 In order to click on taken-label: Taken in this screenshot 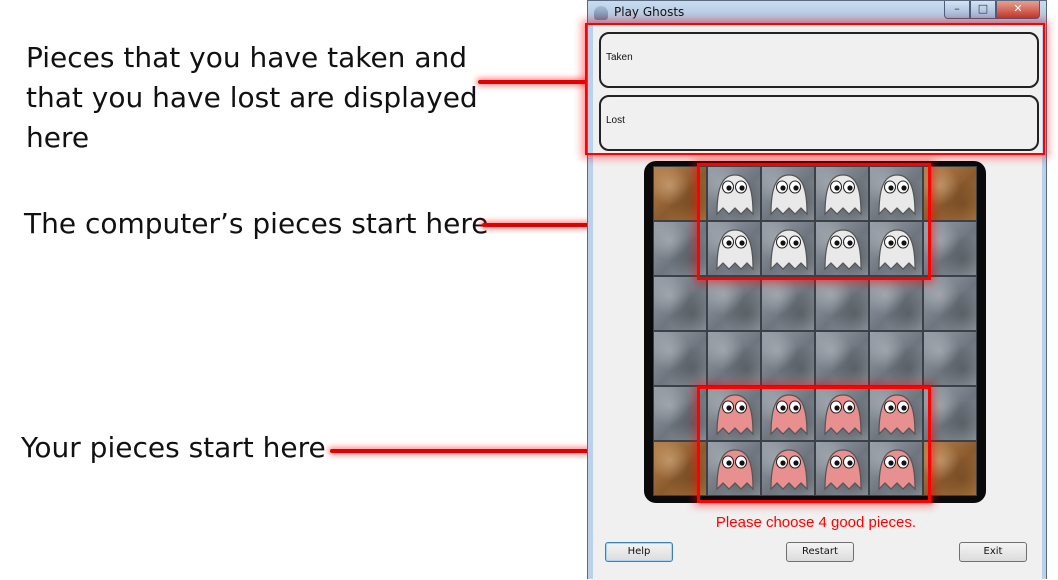, I will do `click(619, 57)`.